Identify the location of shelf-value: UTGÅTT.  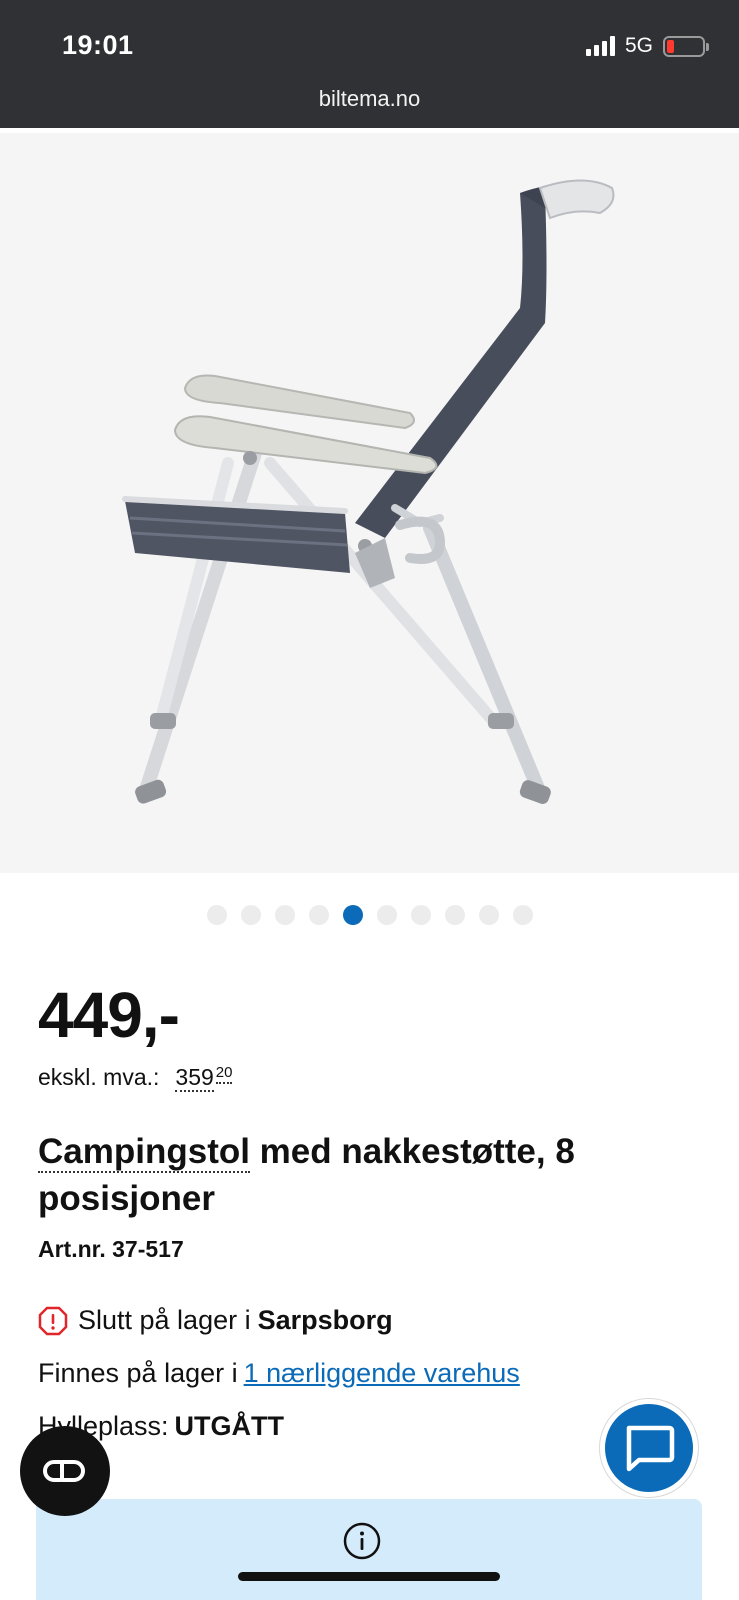
(229, 1426).